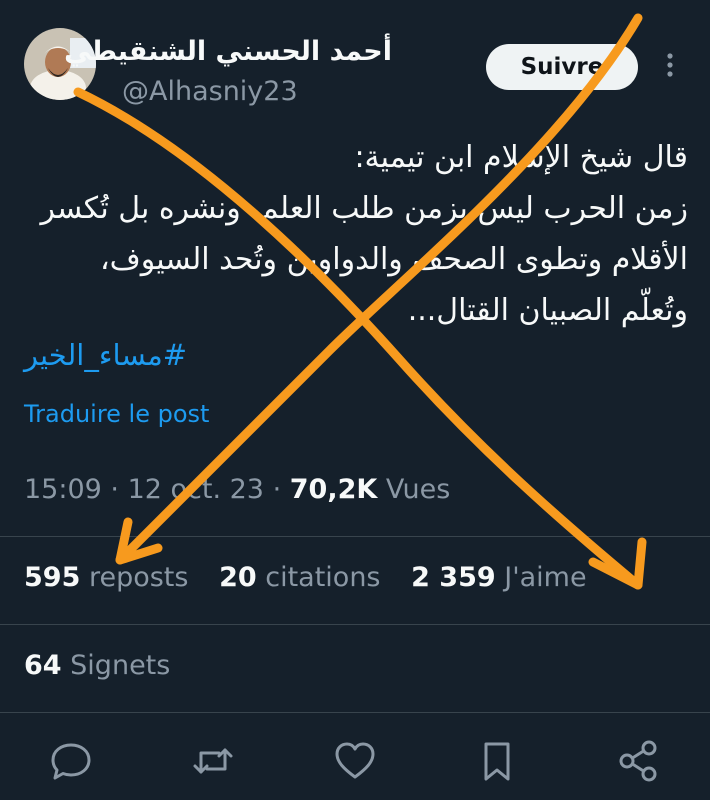  I want to click on repost-icon, so click(213, 761).